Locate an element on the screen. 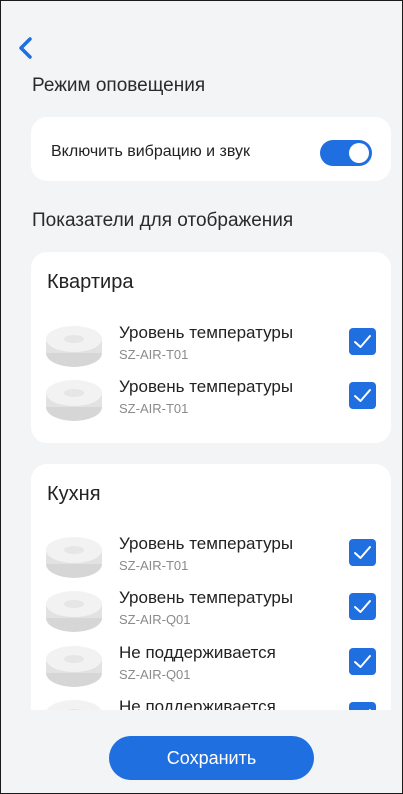 Image resolution: width=403 pixels, height=794 pixels. group-title: Кухня is located at coordinates (74, 494).